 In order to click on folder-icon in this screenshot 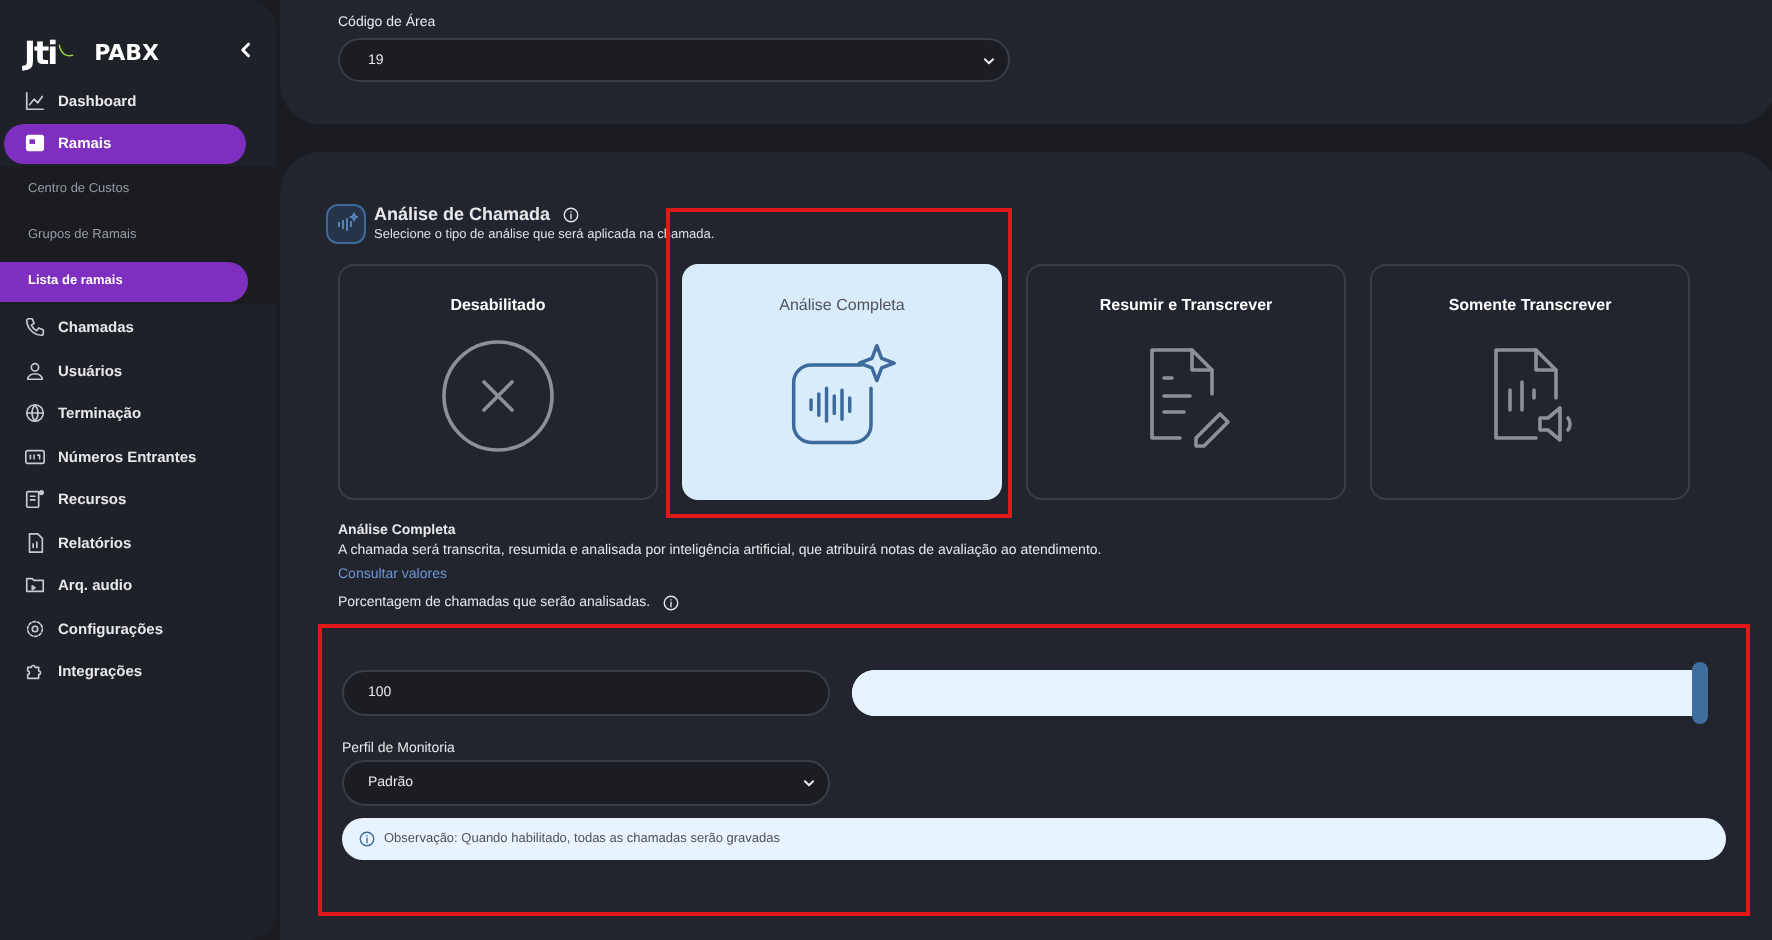, I will do `click(35, 585)`.